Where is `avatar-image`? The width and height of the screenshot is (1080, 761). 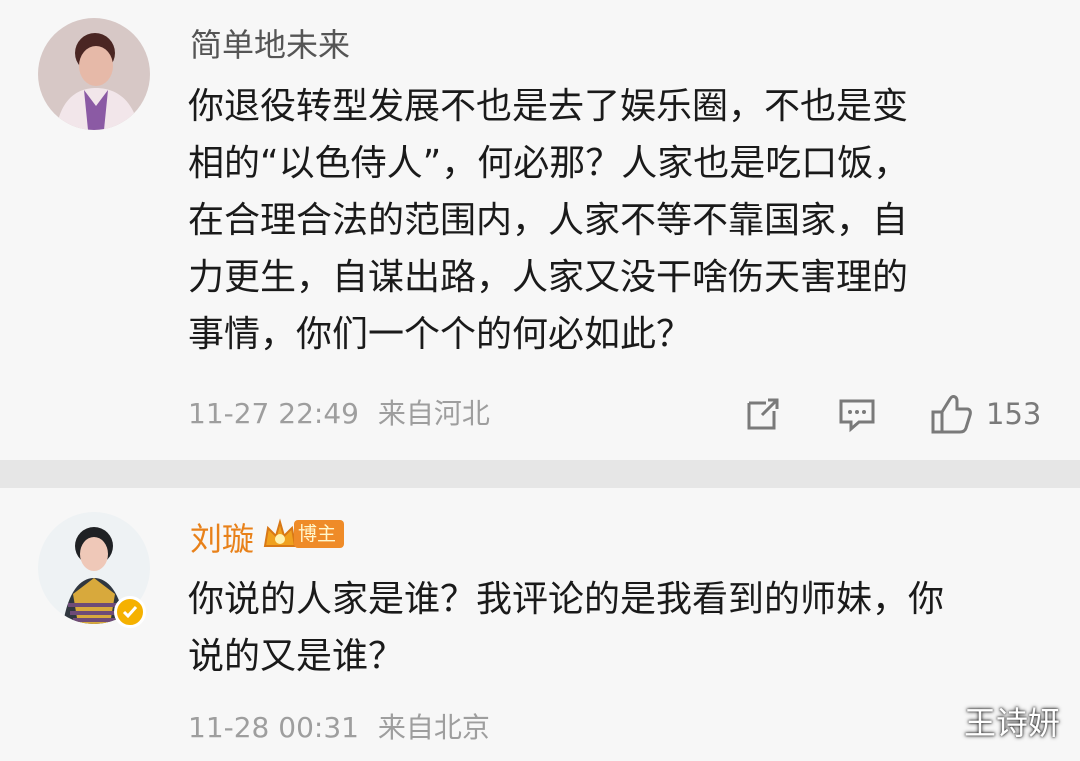 avatar-image is located at coordinates (94, 74).